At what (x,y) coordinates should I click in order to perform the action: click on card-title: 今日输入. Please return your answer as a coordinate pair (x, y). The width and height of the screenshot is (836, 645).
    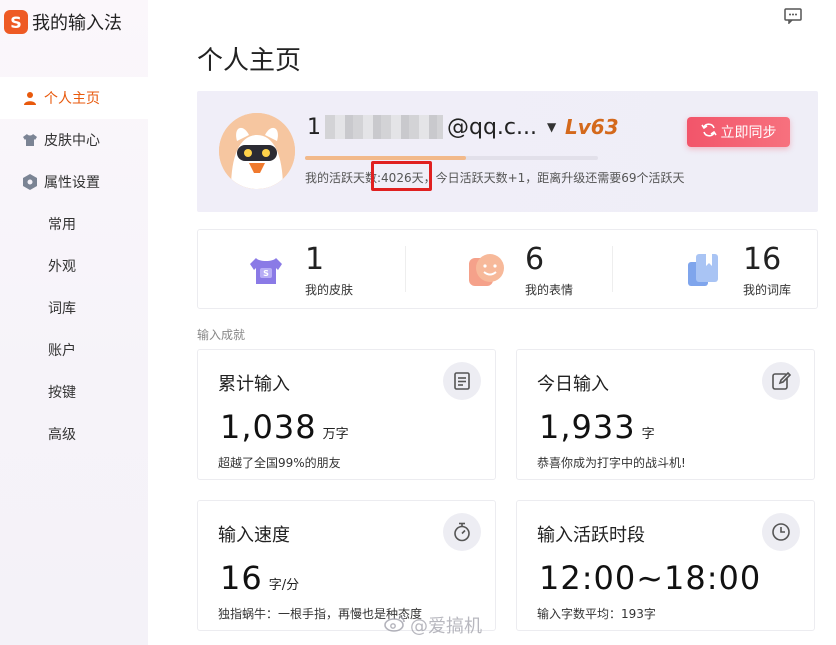
    Looking at the image, I should click on (573, 384).